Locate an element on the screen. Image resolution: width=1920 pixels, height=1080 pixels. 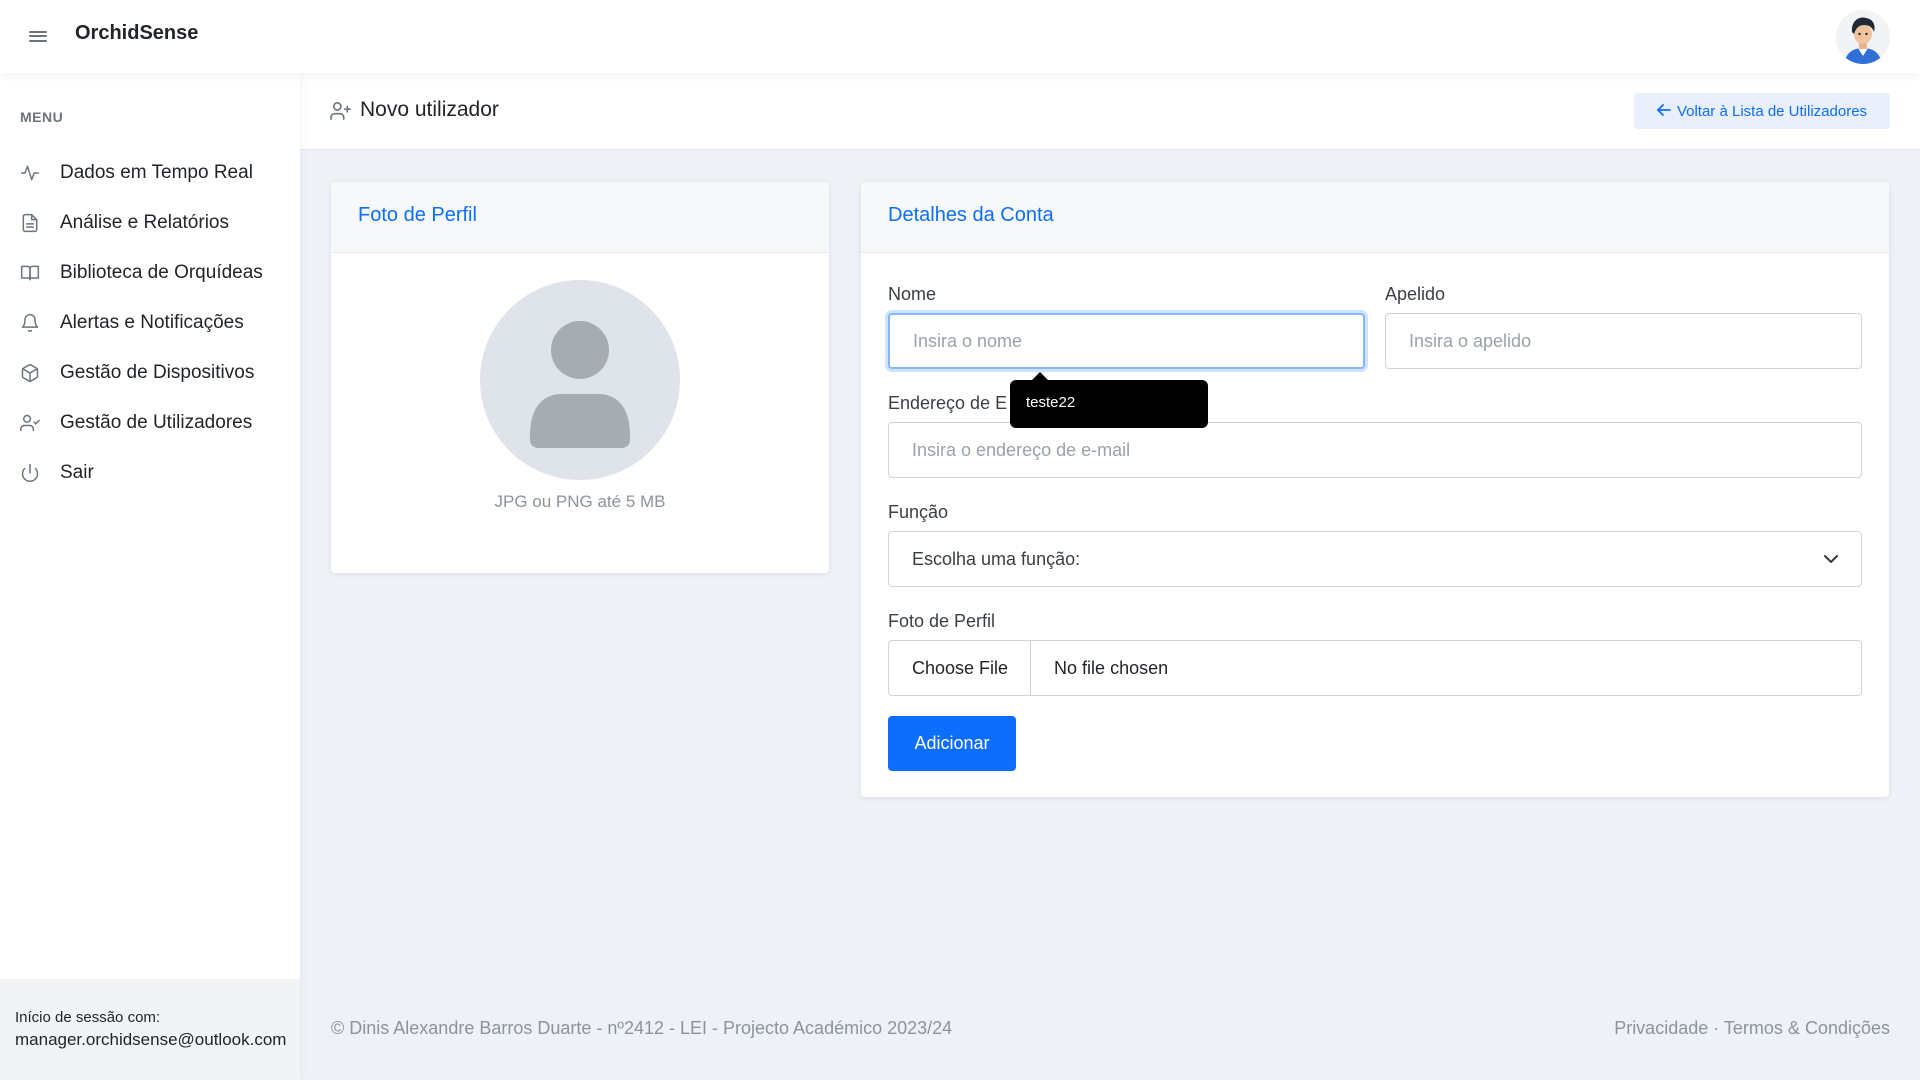
sidebar-item-reports: Análise e Relatórios is located at coordinates (150, 223).